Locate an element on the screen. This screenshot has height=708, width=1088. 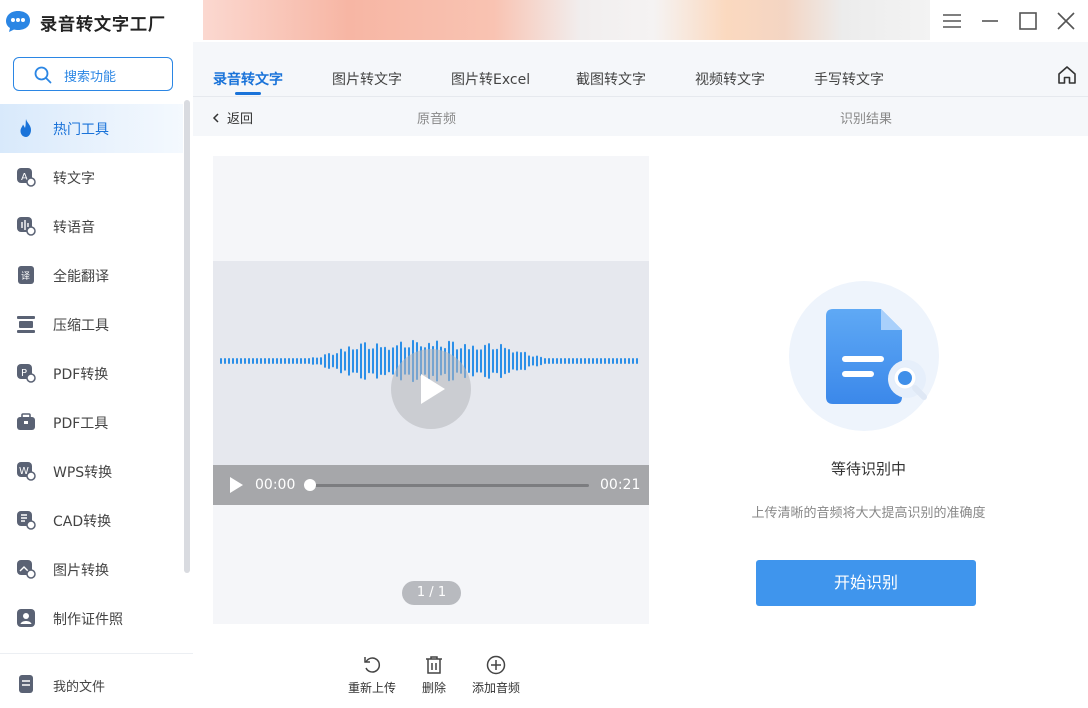
sidebar-item-label: PDF工具 is located at coordinates (81, 424).